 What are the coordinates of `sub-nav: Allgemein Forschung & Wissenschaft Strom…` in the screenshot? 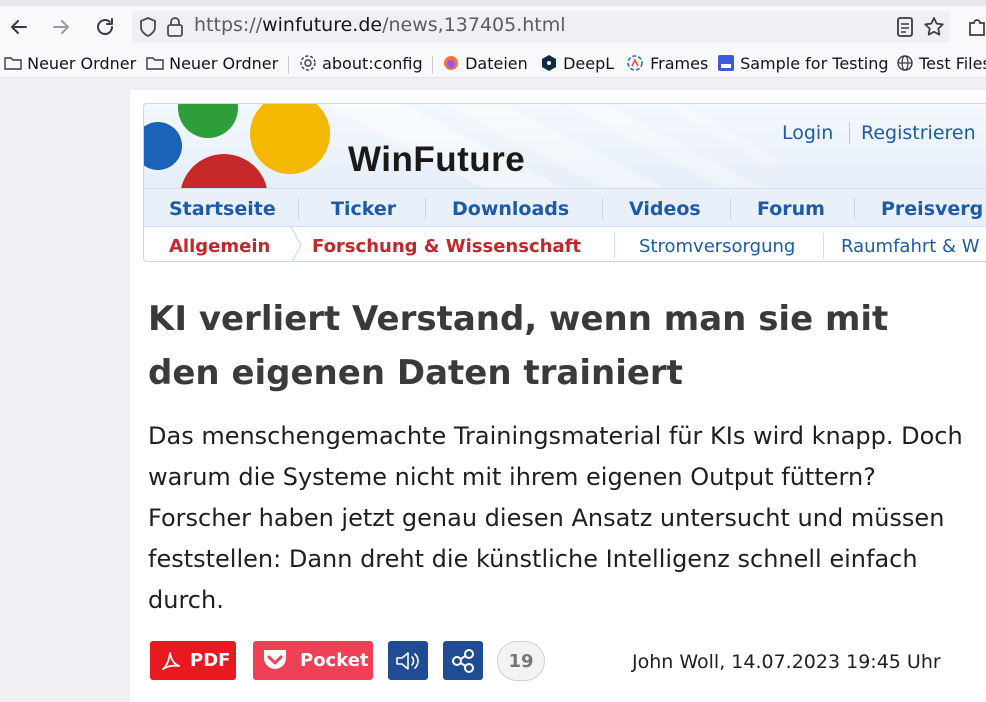 It's located at (565, 243).